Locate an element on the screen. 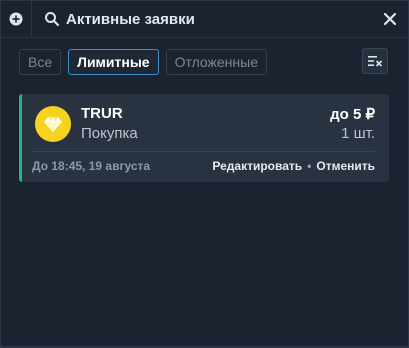 Image resolution: width=409 pixels, height=348 pixels. order-actions: Редактировать • Отменить is located at coordinates (293, 166).